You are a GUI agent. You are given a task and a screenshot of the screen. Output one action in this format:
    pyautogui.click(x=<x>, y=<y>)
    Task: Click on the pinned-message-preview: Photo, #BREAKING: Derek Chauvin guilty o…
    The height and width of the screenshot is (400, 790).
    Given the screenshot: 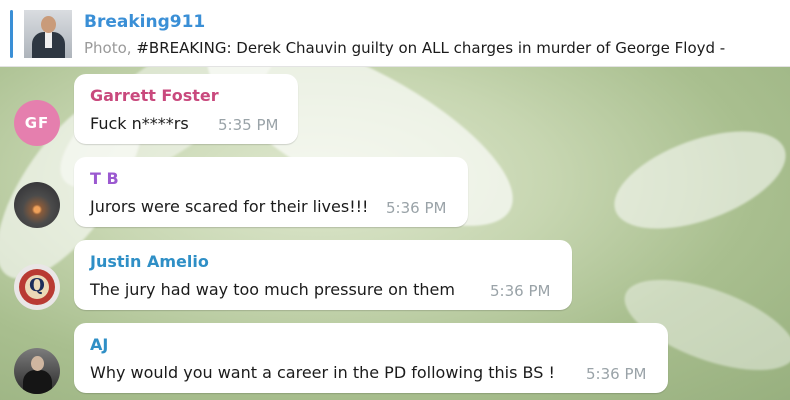 What is the action you would take?
    pyautogui.click(x=434, y=48)
    